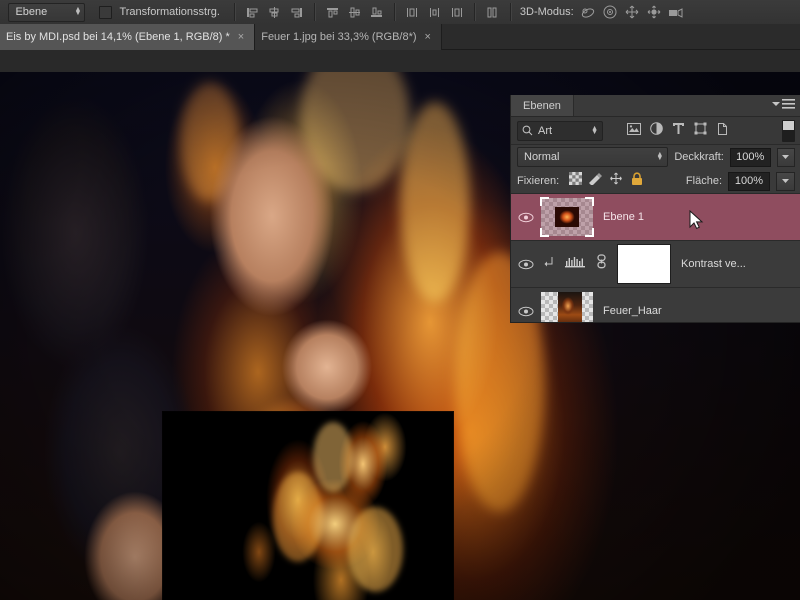  Describe the element at coordinates (633, 12) in the screenshot. I see `3d-pan-icon` at that location.